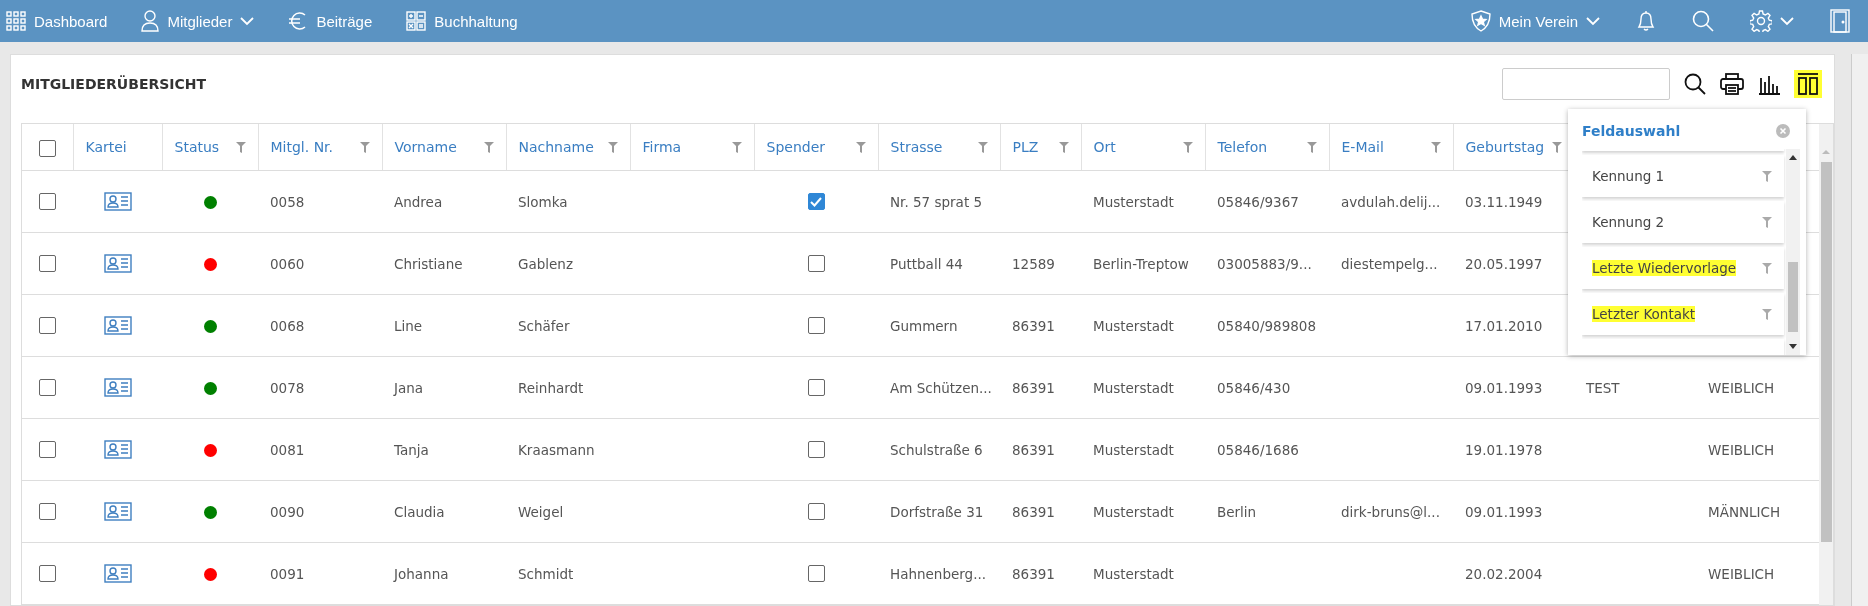  Describe the element at coordinates (1683, 268) in the screenshot. I see `field-item: Letzte Wiedervorlage` at that location.